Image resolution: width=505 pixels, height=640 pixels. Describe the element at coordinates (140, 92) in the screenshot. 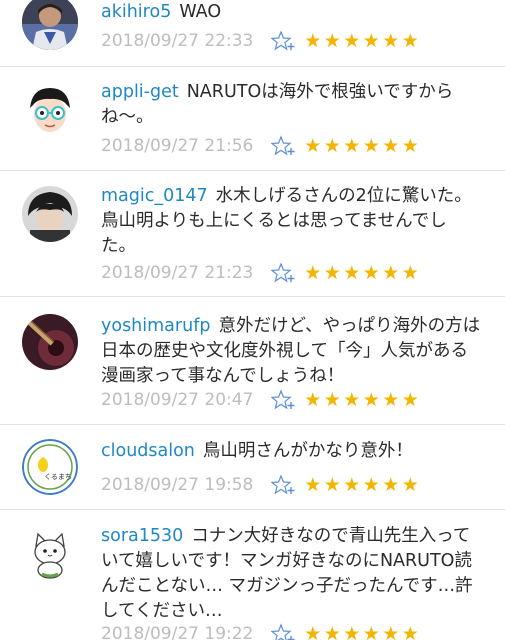

I see `comment-username: appli-get` at that location.